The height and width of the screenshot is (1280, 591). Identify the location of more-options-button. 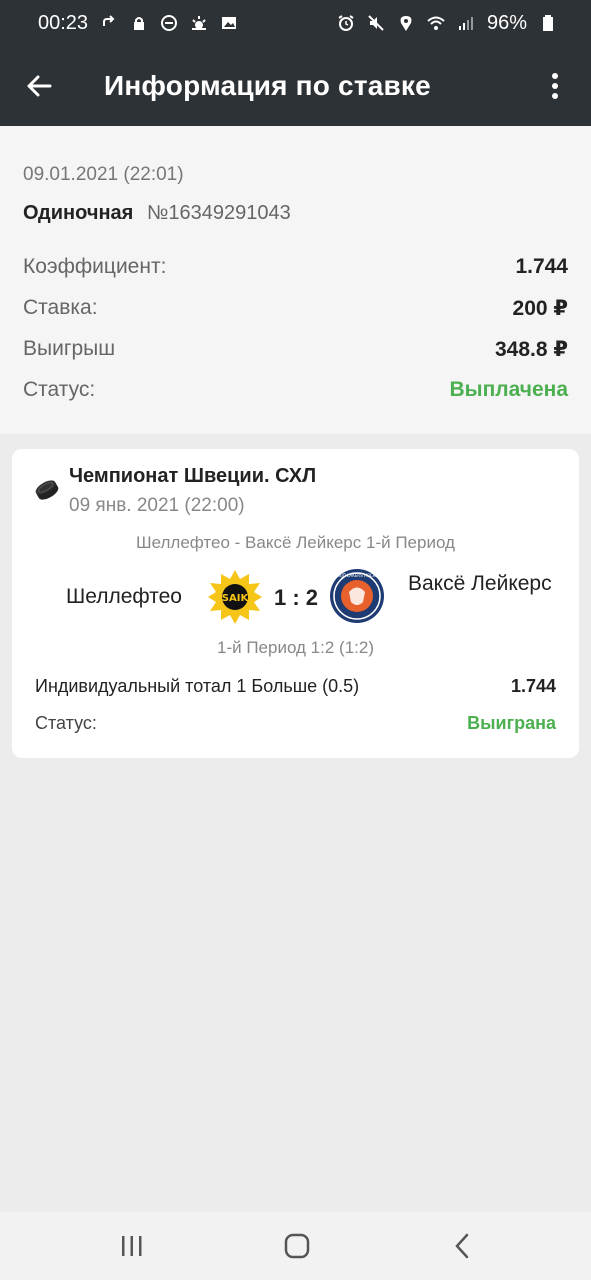
(555, 86).